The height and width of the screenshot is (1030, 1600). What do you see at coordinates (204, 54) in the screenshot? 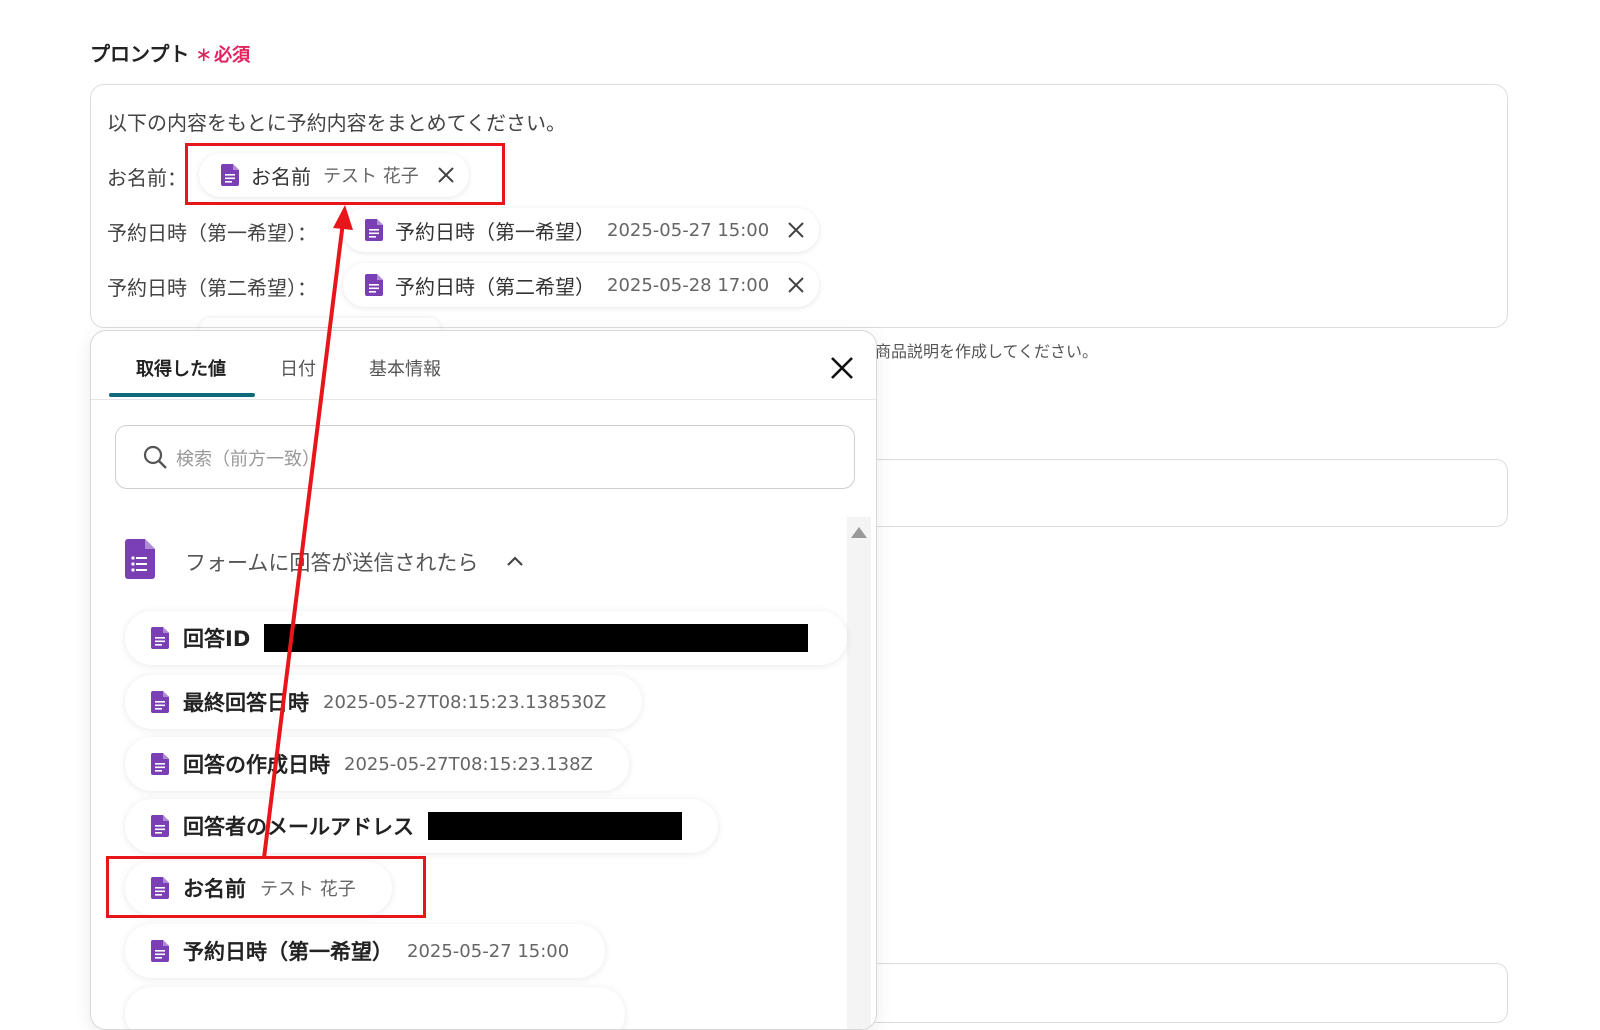
I see `required-star: ∗` at bounding box center [204, 54].